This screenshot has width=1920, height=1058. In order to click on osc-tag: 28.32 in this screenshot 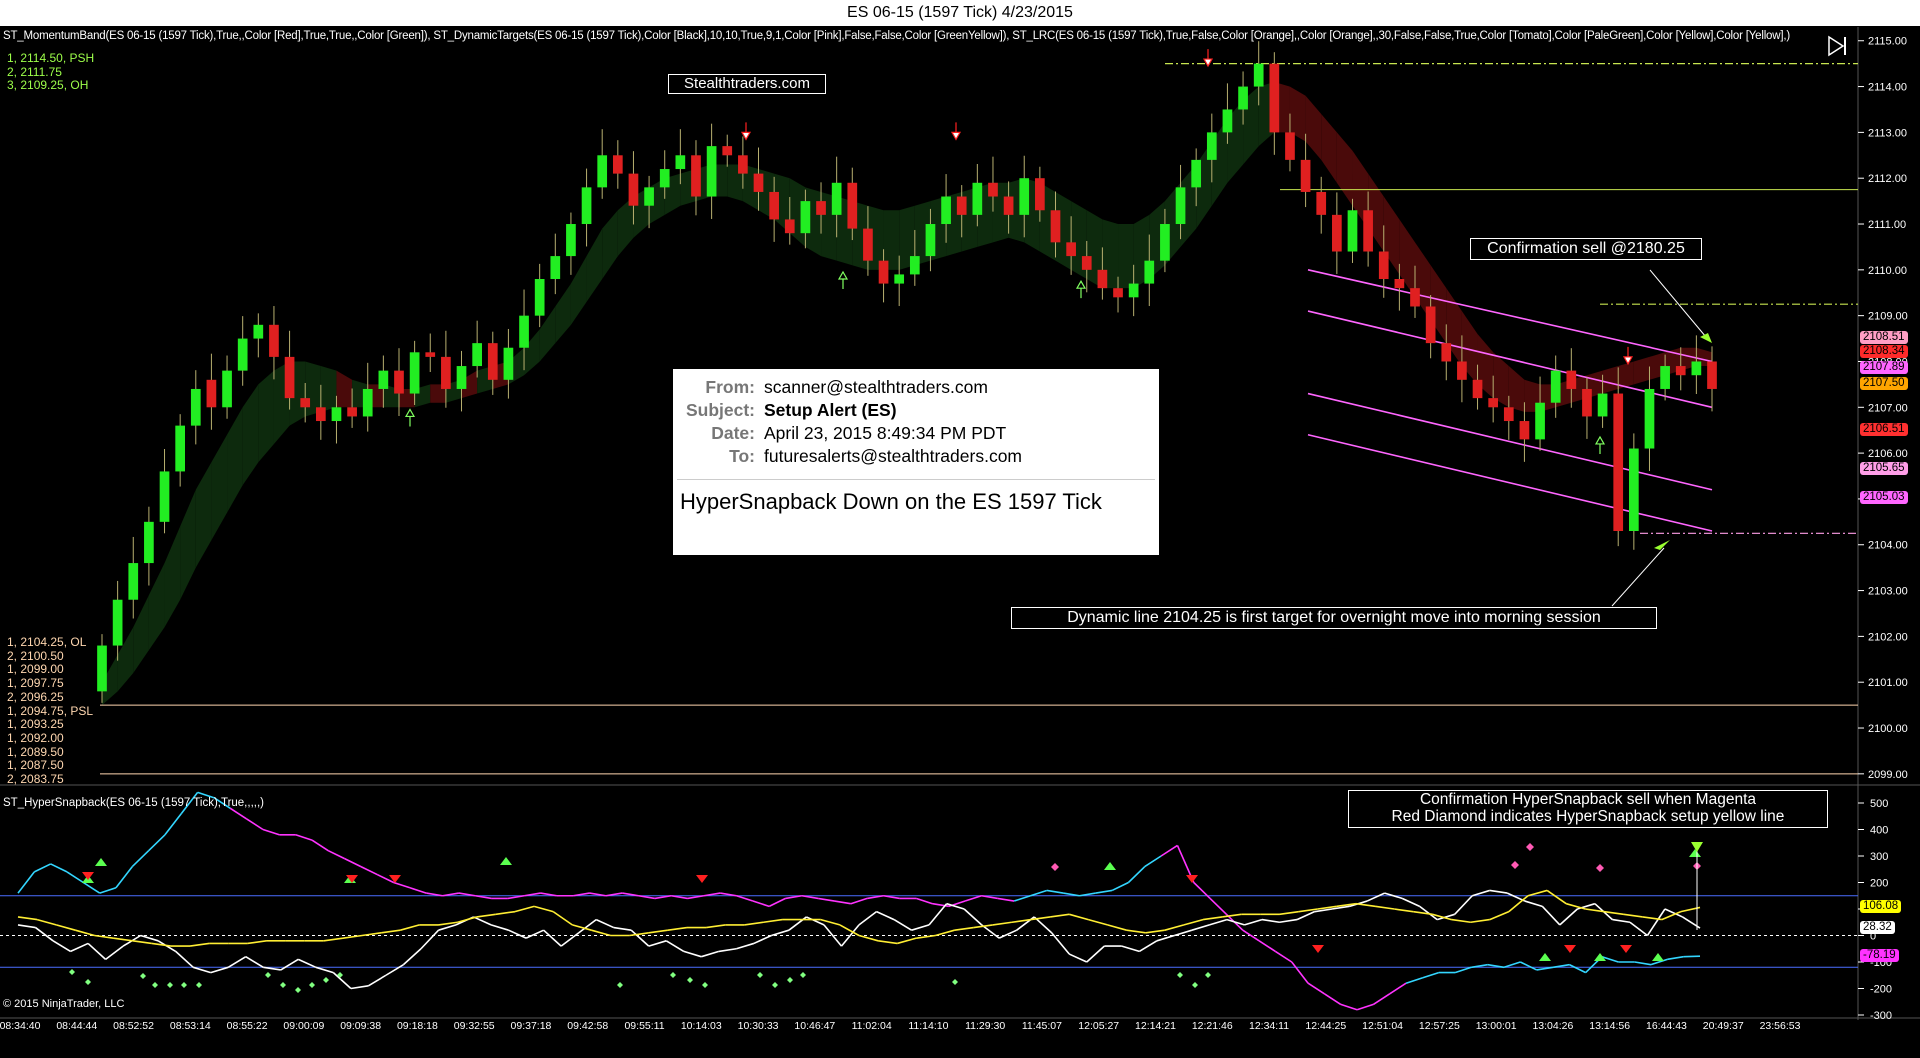, I will do `click(1877, 927)`.